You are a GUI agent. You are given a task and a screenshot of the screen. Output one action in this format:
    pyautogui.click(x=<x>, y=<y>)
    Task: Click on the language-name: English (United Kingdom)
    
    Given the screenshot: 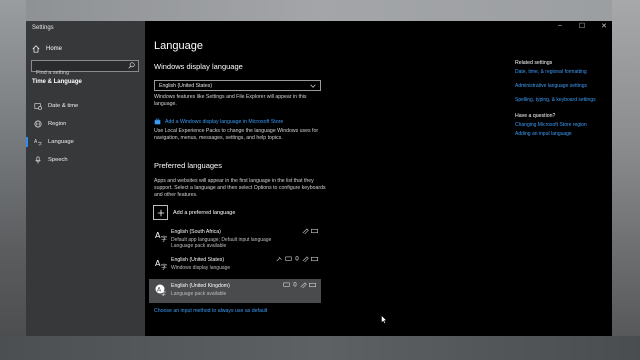 What is the action you would take?
    pyautogui.click(x=200, y=286)
    